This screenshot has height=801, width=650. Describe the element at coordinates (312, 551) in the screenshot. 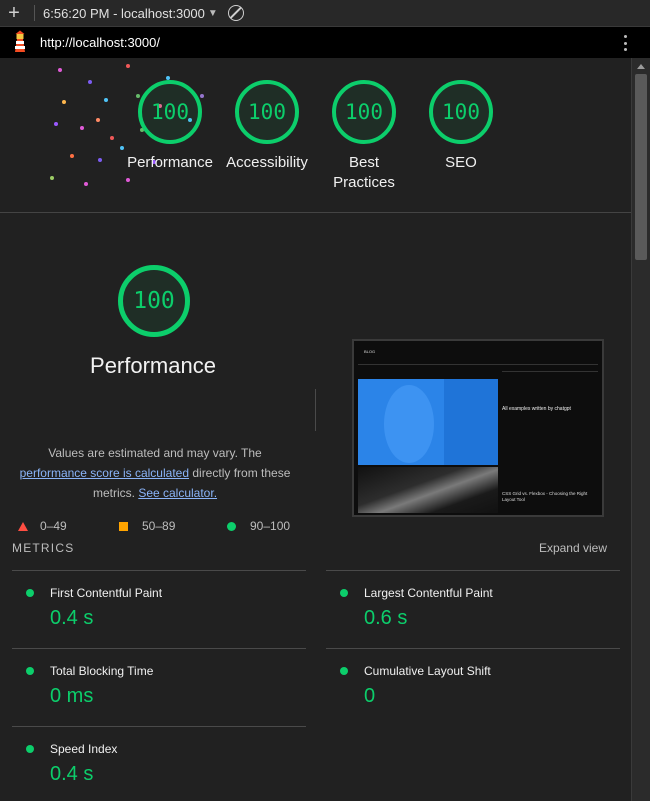

I see `metrics-header: METRICS Expand view` at that location.